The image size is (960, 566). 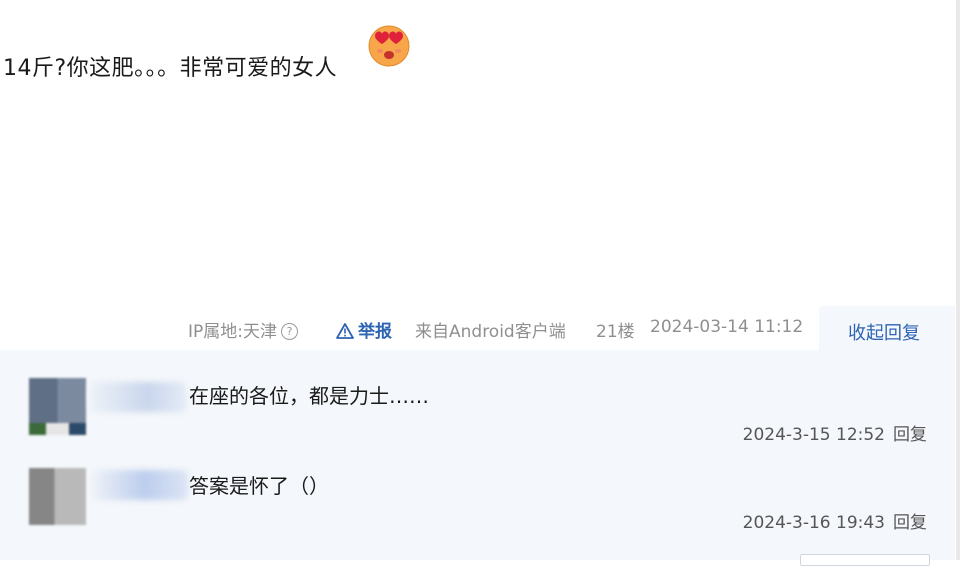 I want to click on warning-icon, so click(x=345, y=331).